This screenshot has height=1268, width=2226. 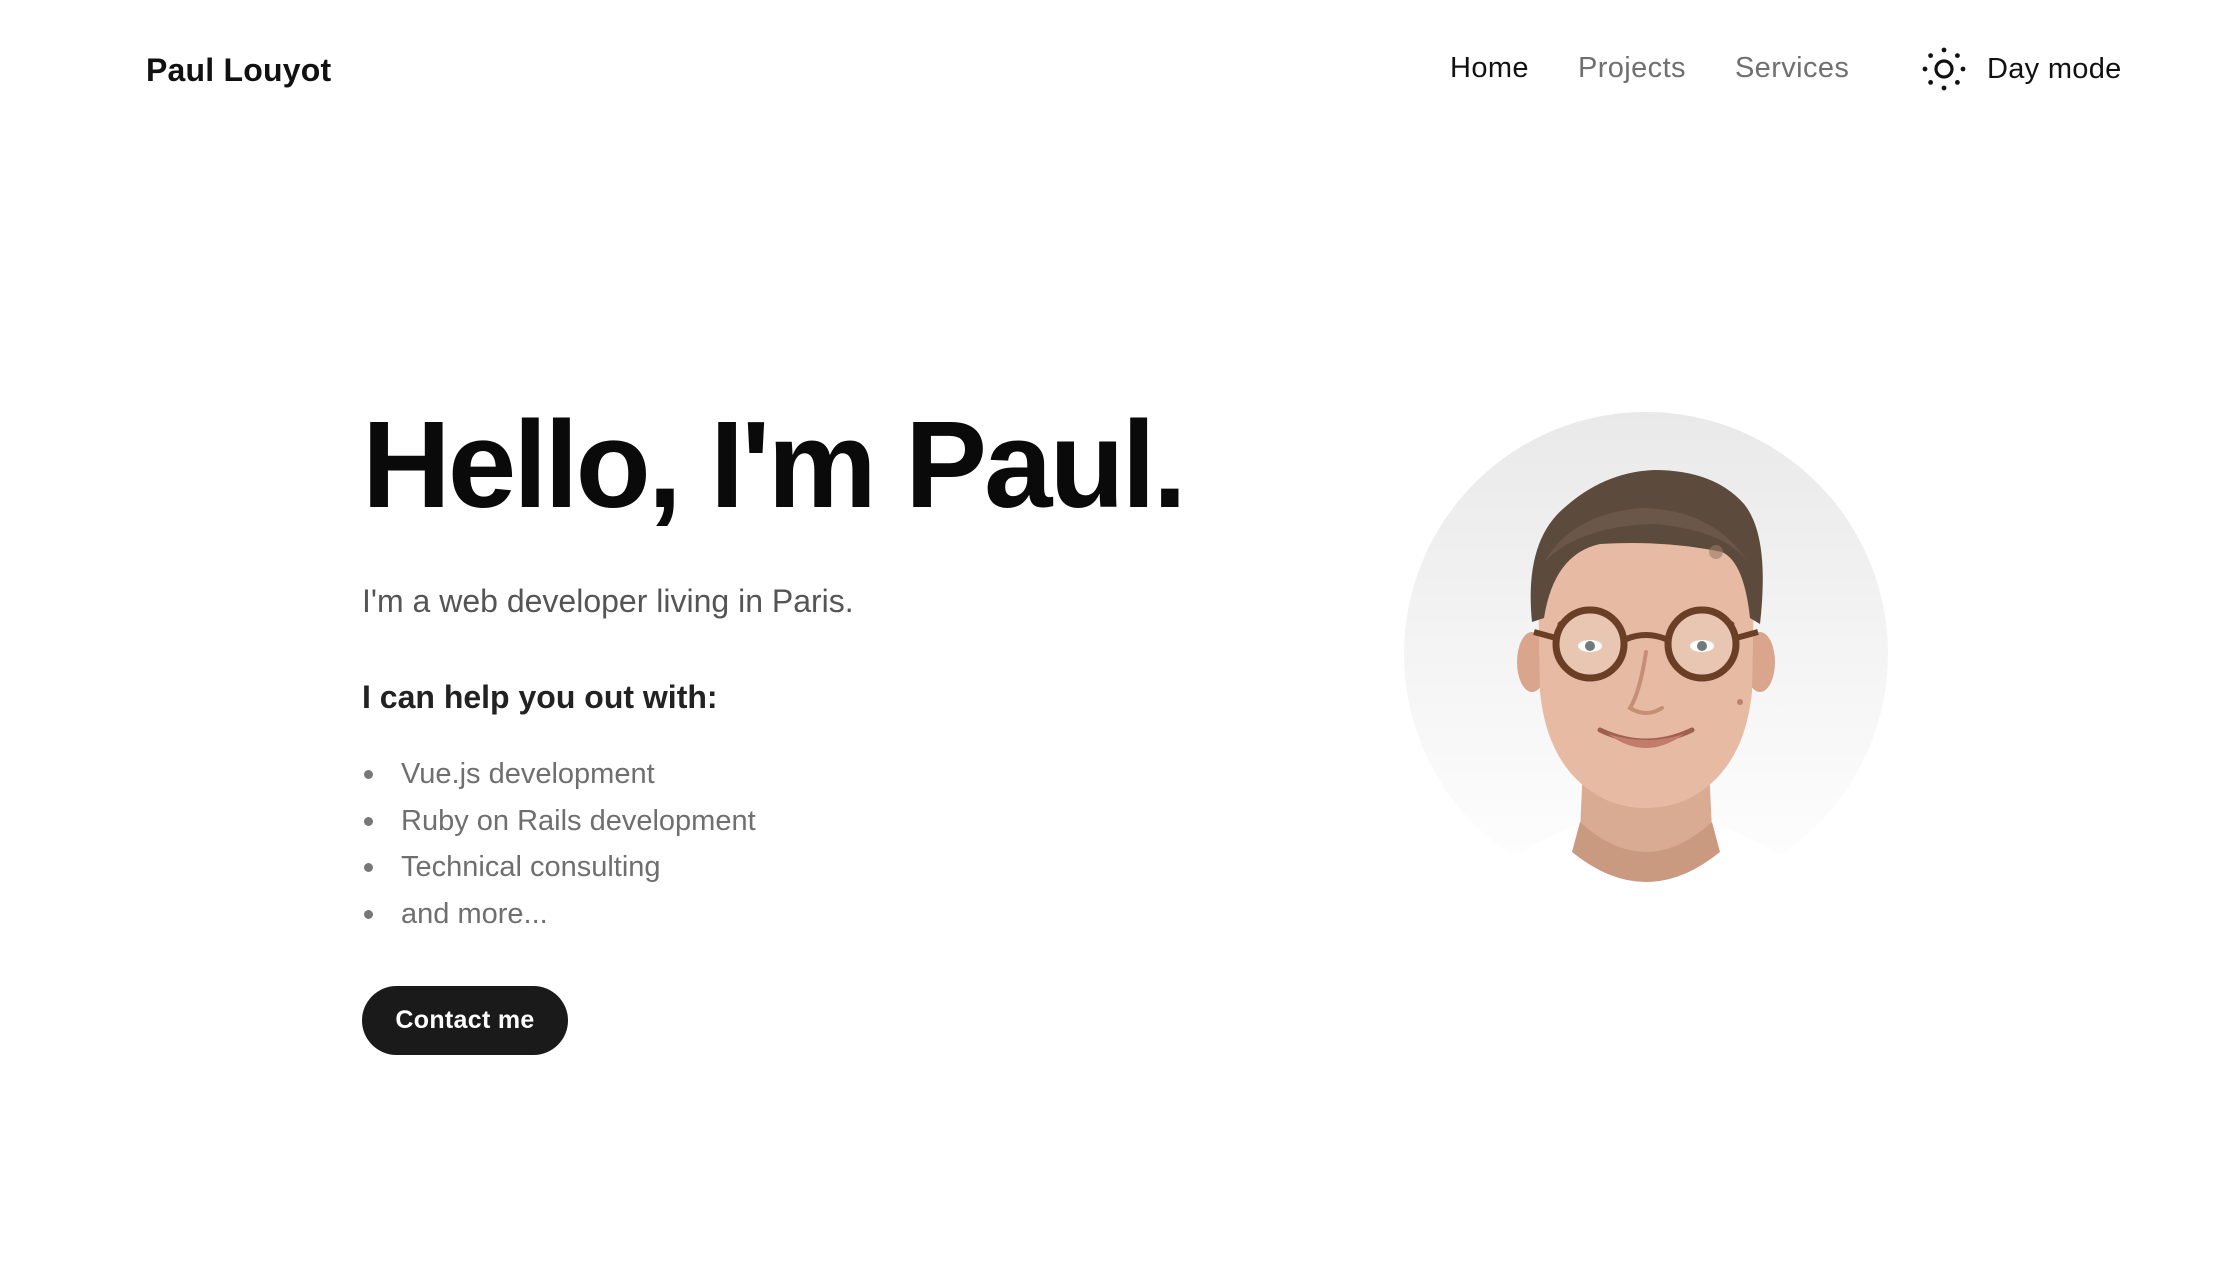 What do you see at coordinates (578, 820) in the screenshot?
I see `service-label: Ruby on Rails development` at bounding box center [578, 820].